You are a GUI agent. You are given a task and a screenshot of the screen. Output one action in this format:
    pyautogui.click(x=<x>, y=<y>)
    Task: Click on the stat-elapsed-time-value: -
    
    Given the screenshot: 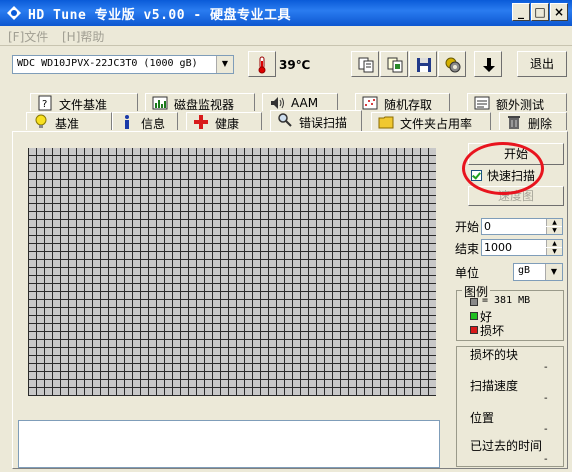 What is the action you would take?
    pyautogui.click(x=546, y=459)
    